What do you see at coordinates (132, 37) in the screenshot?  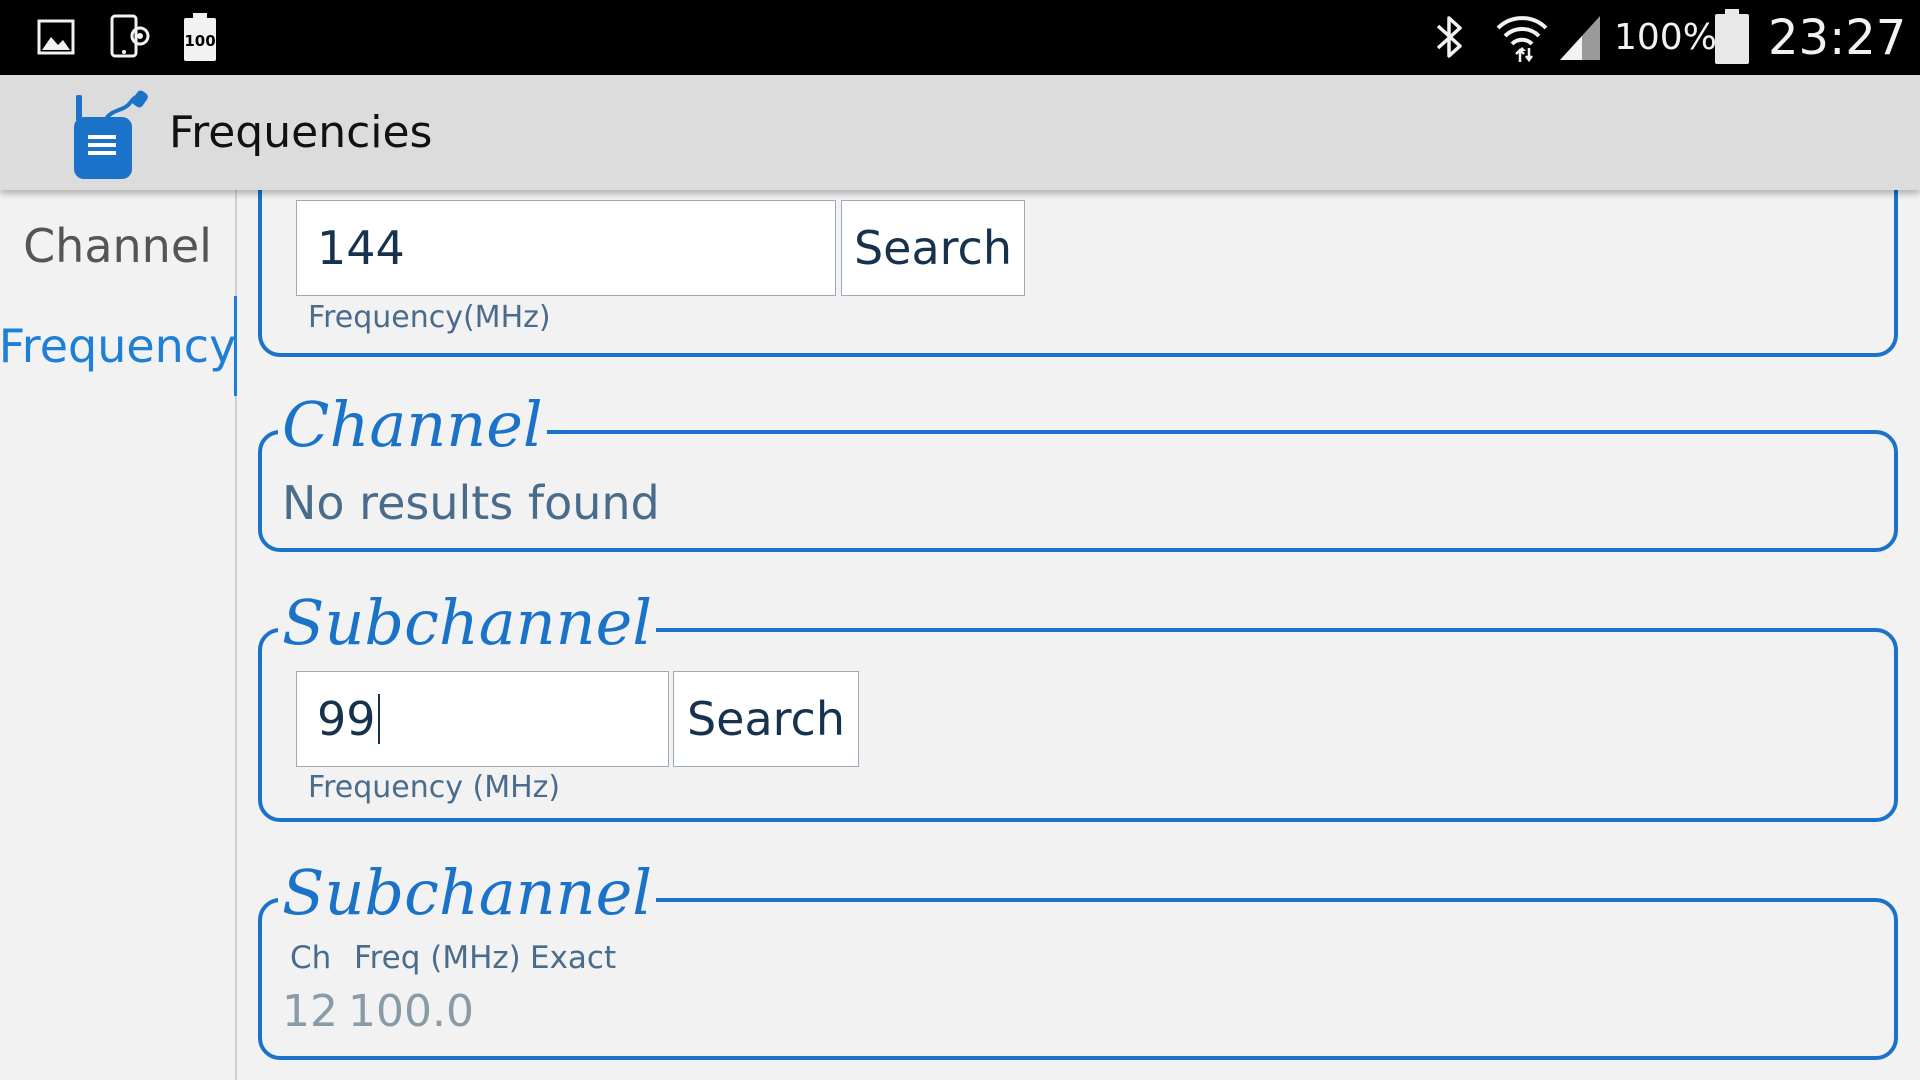 I see `screen-settings-icon` at bounding box center [132, 37].